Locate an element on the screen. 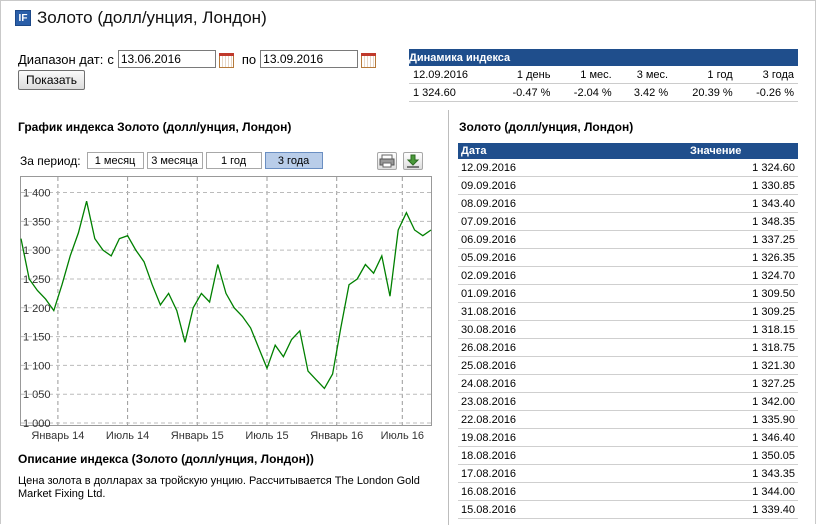 This screenshot has width=816, height=525. y-tick-label: 1 050 is located at coordinates (37, 395).